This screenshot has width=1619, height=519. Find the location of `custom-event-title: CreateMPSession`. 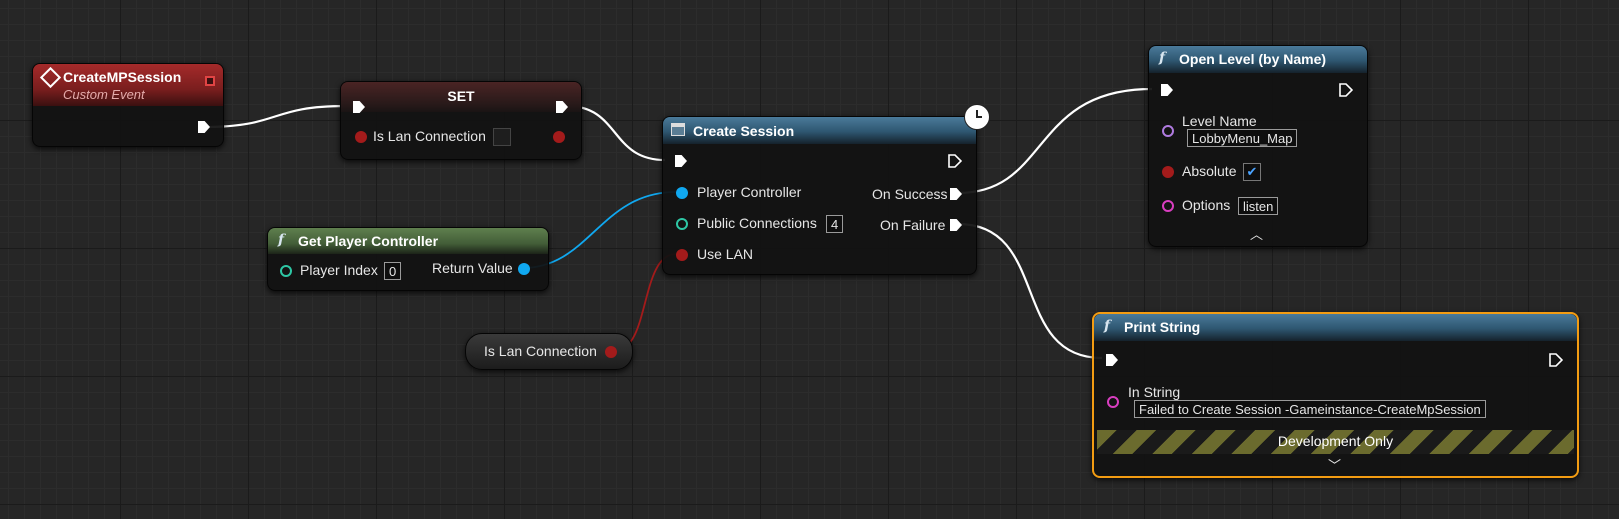

custom-event-title: CreateMPSession is located at coordinates (122, 77).